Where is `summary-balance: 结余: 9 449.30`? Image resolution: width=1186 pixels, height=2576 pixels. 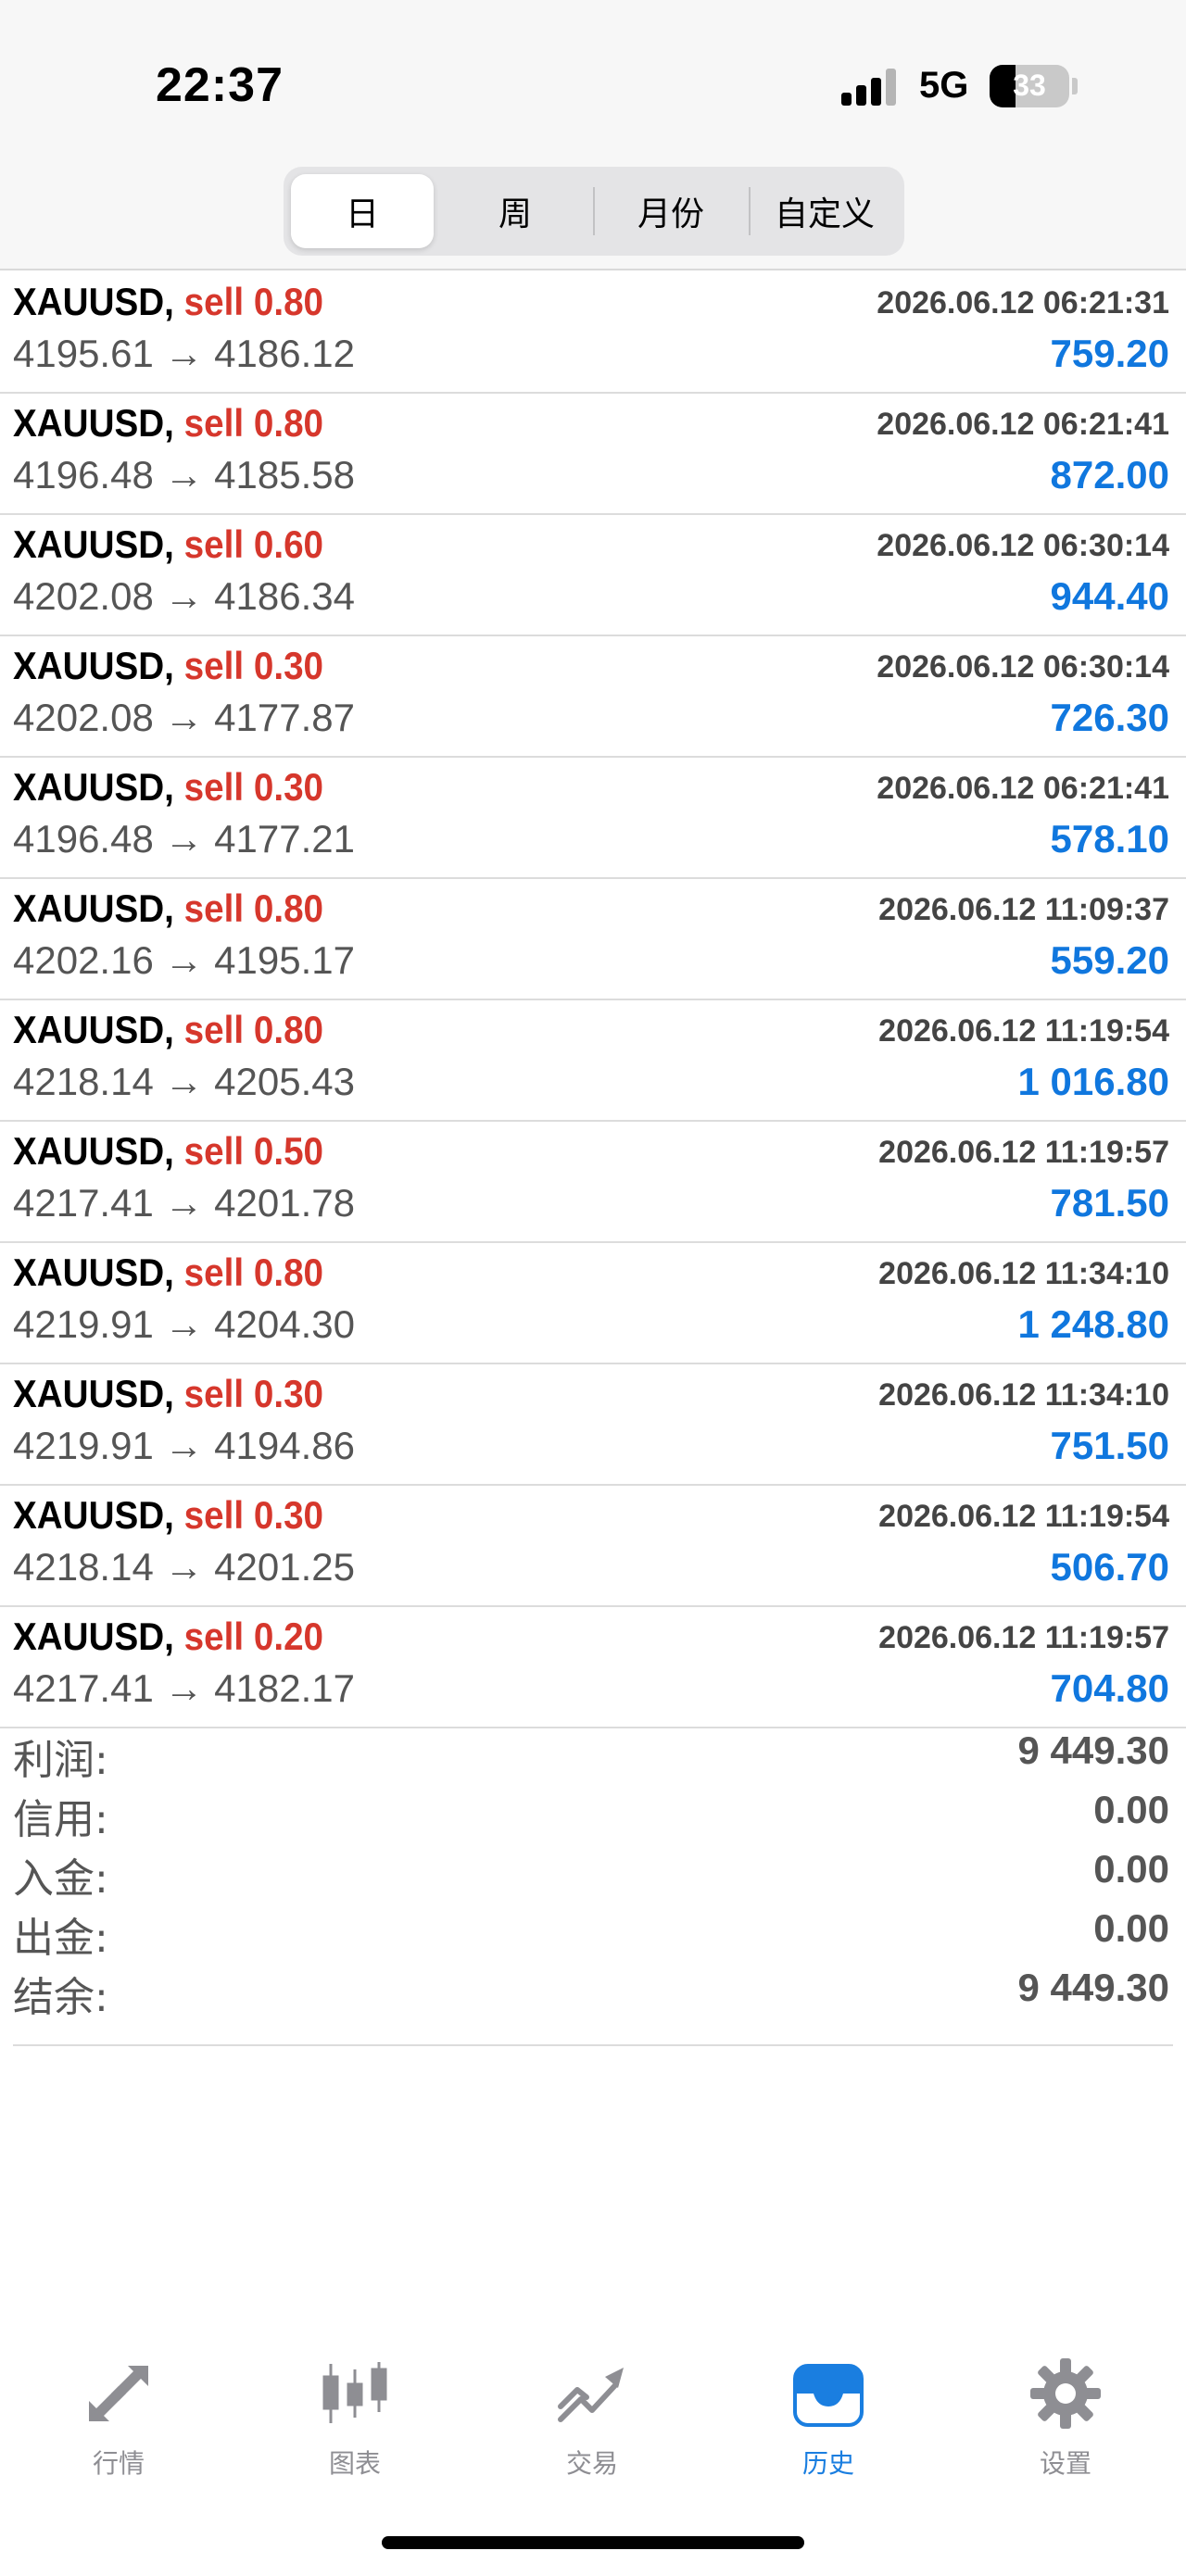 summary-balance: 结余: 9 449.30 is located at coordinates (593, 1990).